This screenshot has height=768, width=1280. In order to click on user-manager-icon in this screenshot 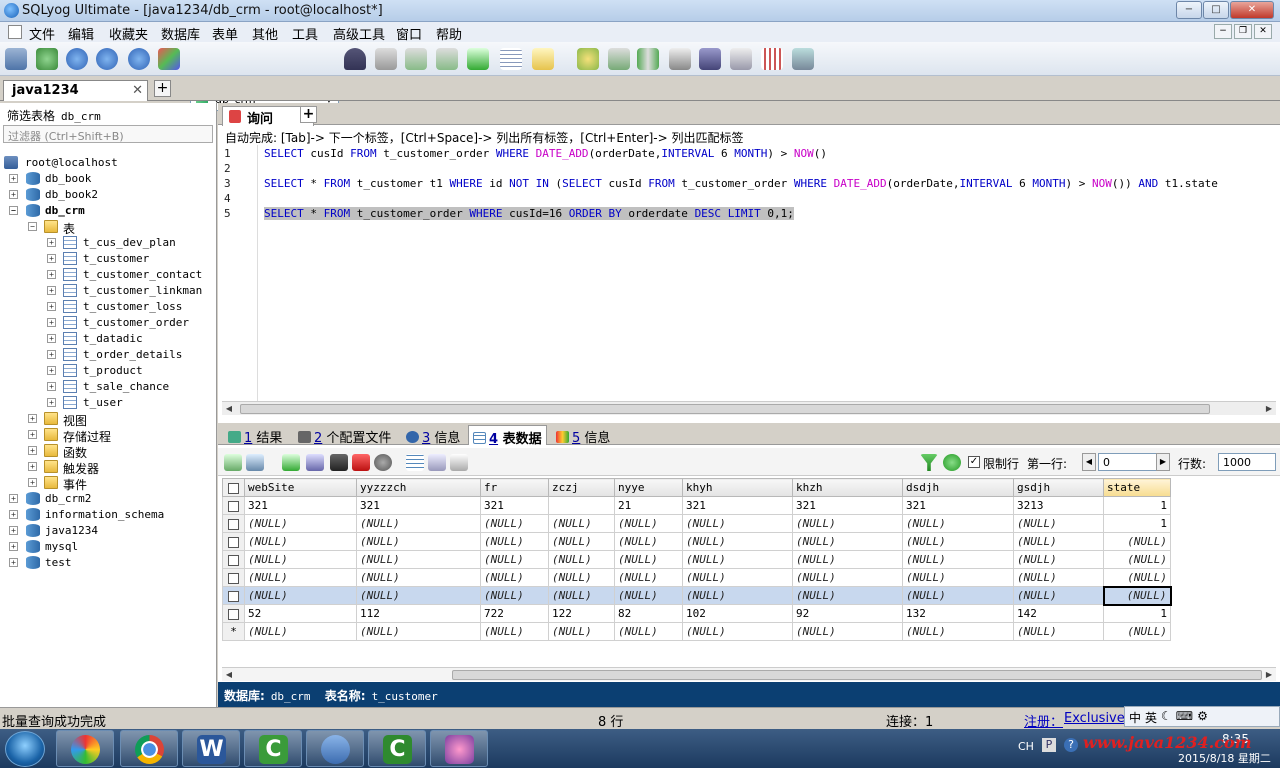, I will do `click(355, 59)`.